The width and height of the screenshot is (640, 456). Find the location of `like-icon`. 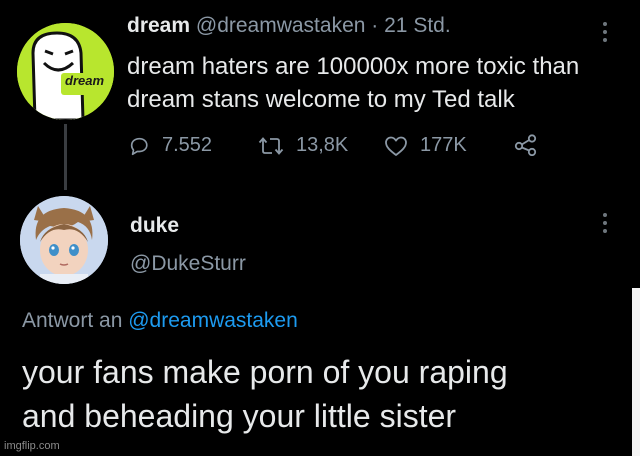

like-icon is located at coordinates (396, 146).